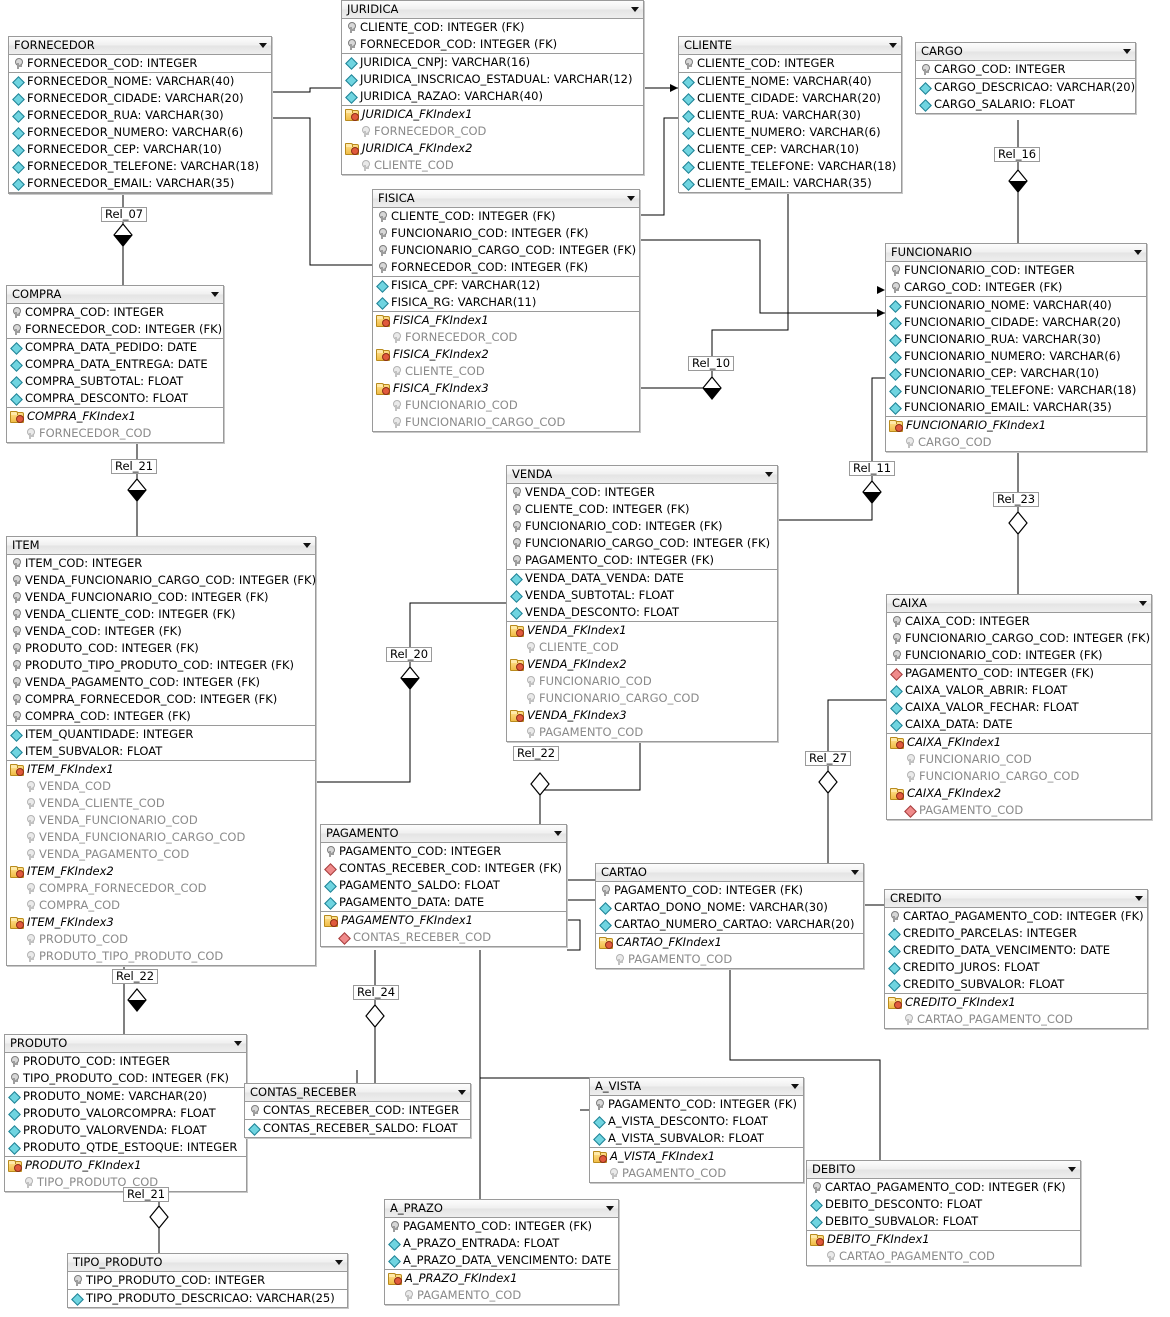 This screenshot has width=1170, height=1317. I want to click on attribute-row: VENDA_DESCONTO: FLOAT, so click(642, 612).